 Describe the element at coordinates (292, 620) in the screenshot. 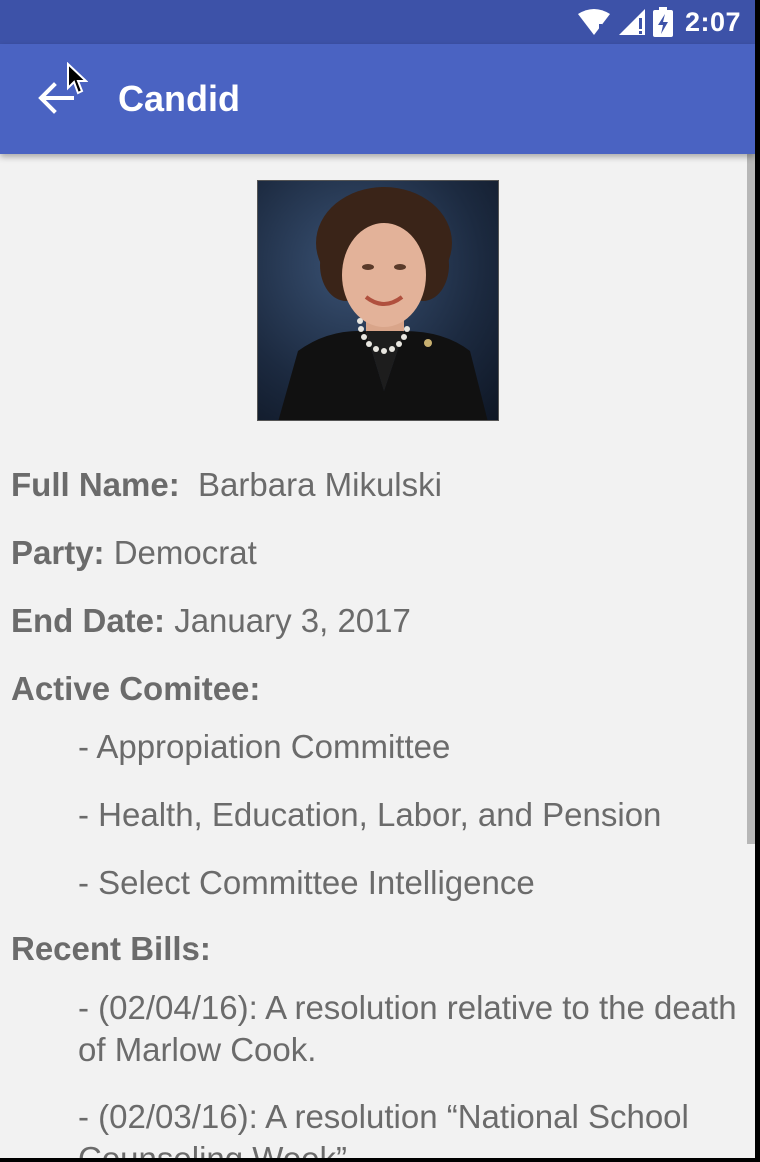

I see `end-date-value: January 3, 2017` at that location.